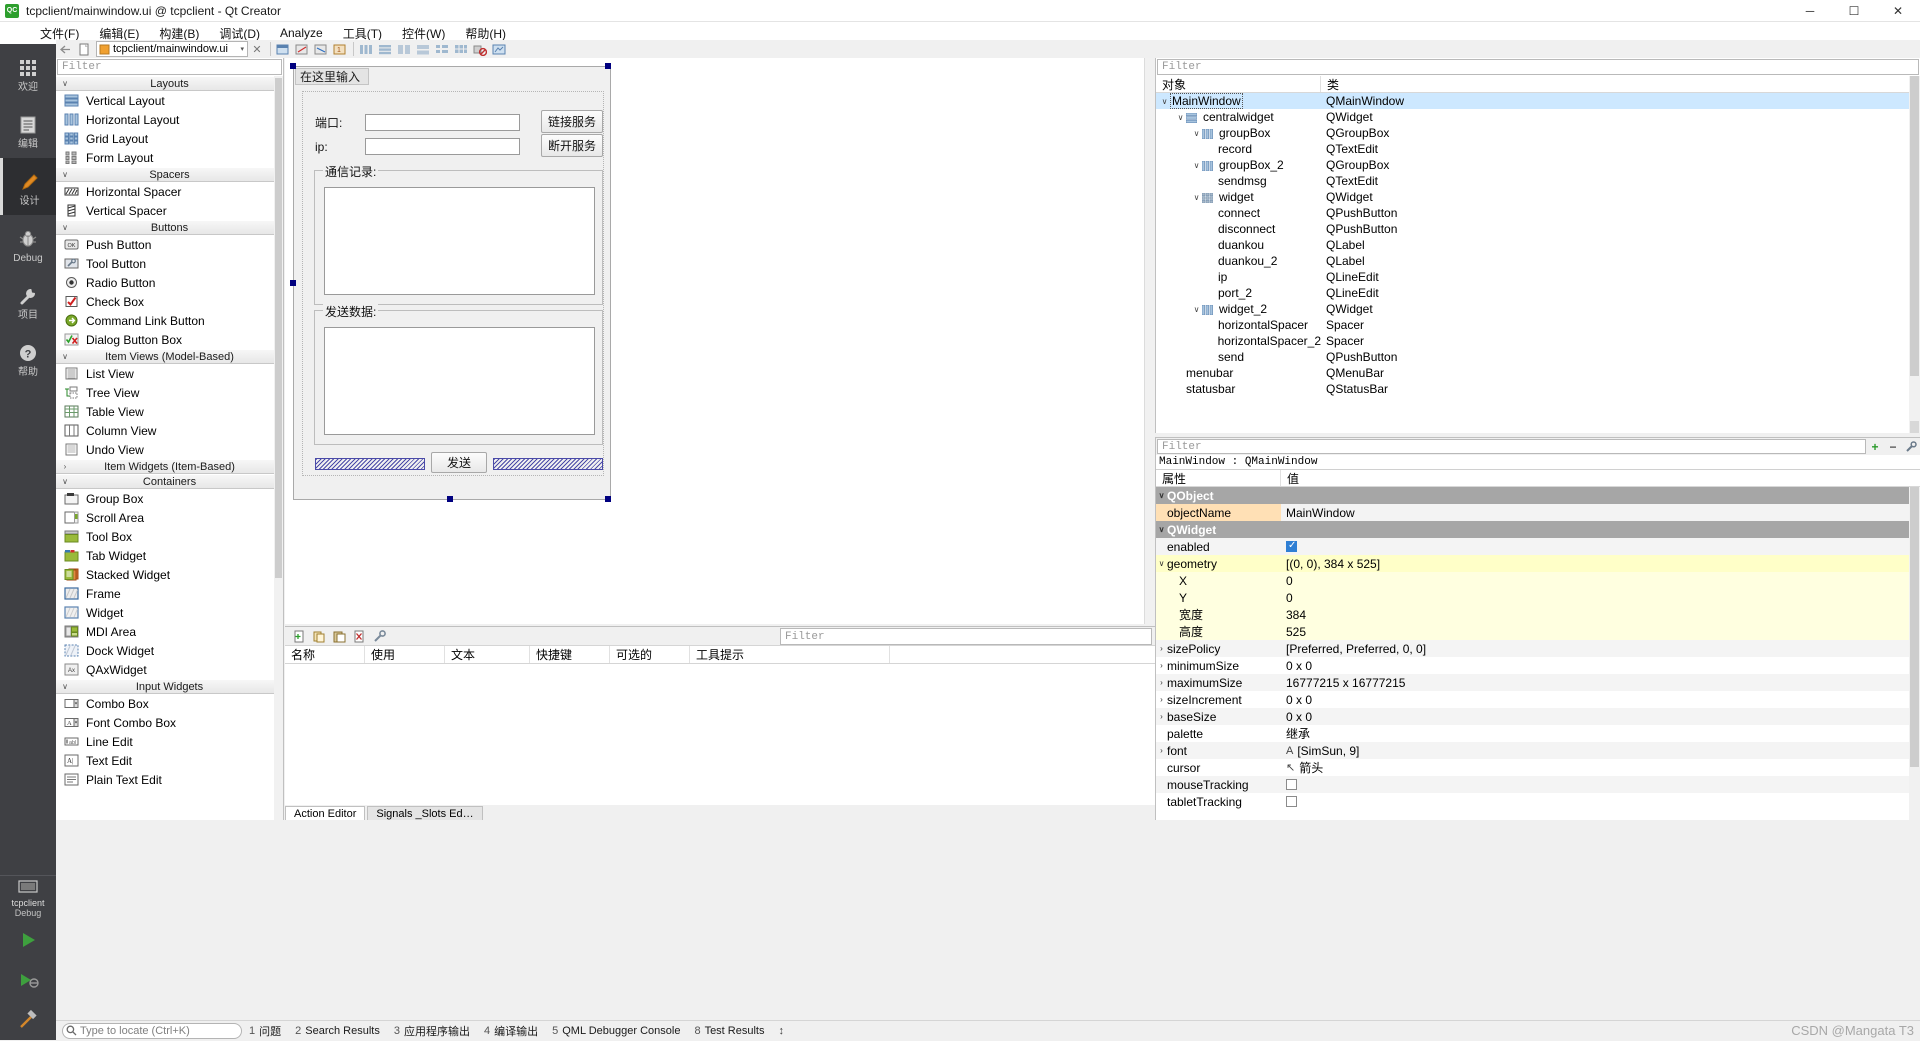  I want to click on object-row-record: record QTextEdit, so click(1538, 149).